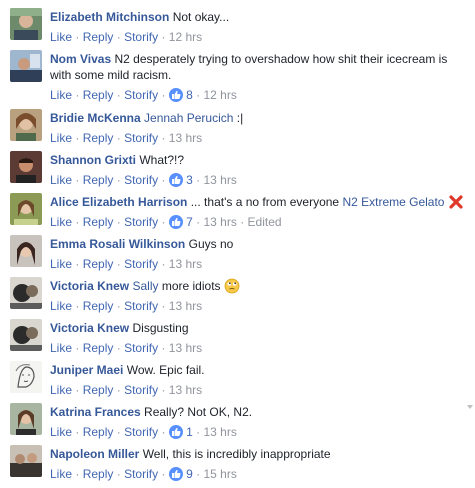 This screenshot has width=475, height=488. I want to click on edited-label: Edited, so click(265, 222).